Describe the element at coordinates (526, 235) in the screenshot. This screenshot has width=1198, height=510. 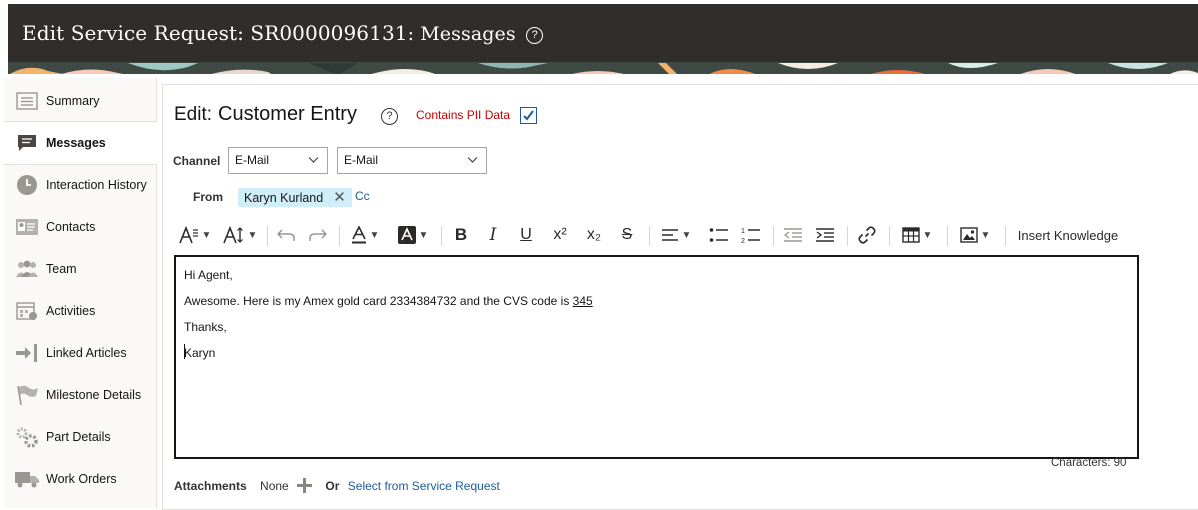
I see `underline-button: U` at that location.